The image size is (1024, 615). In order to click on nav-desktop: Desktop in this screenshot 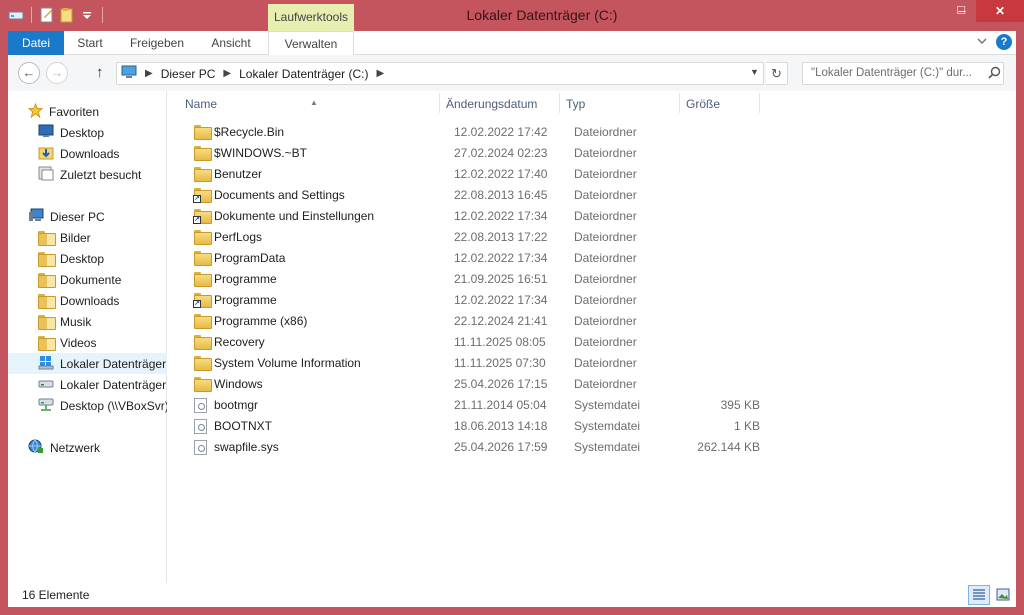, I will do `click(87, 258)`.